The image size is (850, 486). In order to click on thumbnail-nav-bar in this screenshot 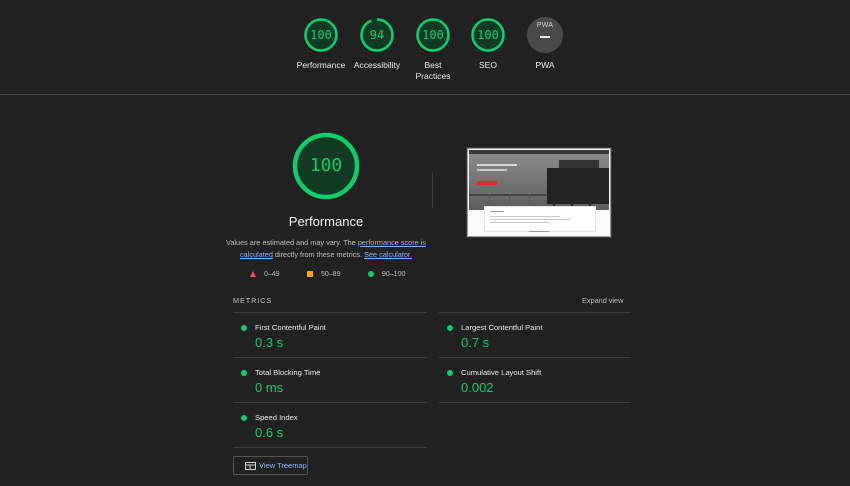, I will do `click(539, 152)`.